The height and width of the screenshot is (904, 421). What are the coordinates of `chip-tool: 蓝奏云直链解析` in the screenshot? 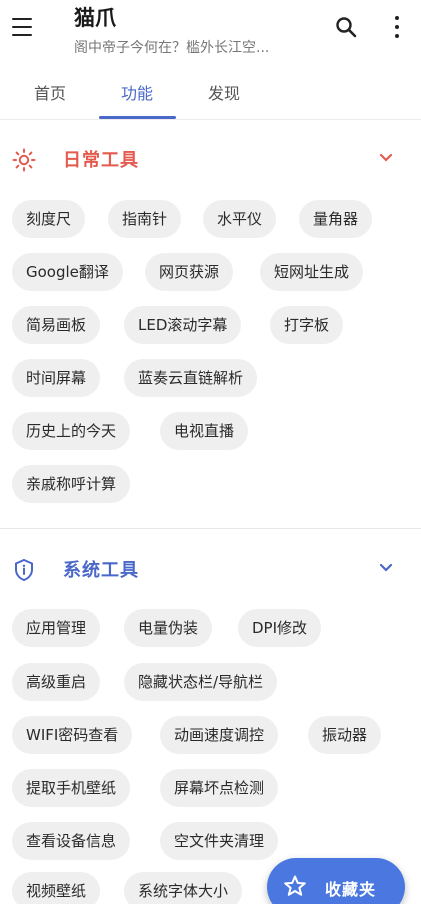 It's located at (191, 378).